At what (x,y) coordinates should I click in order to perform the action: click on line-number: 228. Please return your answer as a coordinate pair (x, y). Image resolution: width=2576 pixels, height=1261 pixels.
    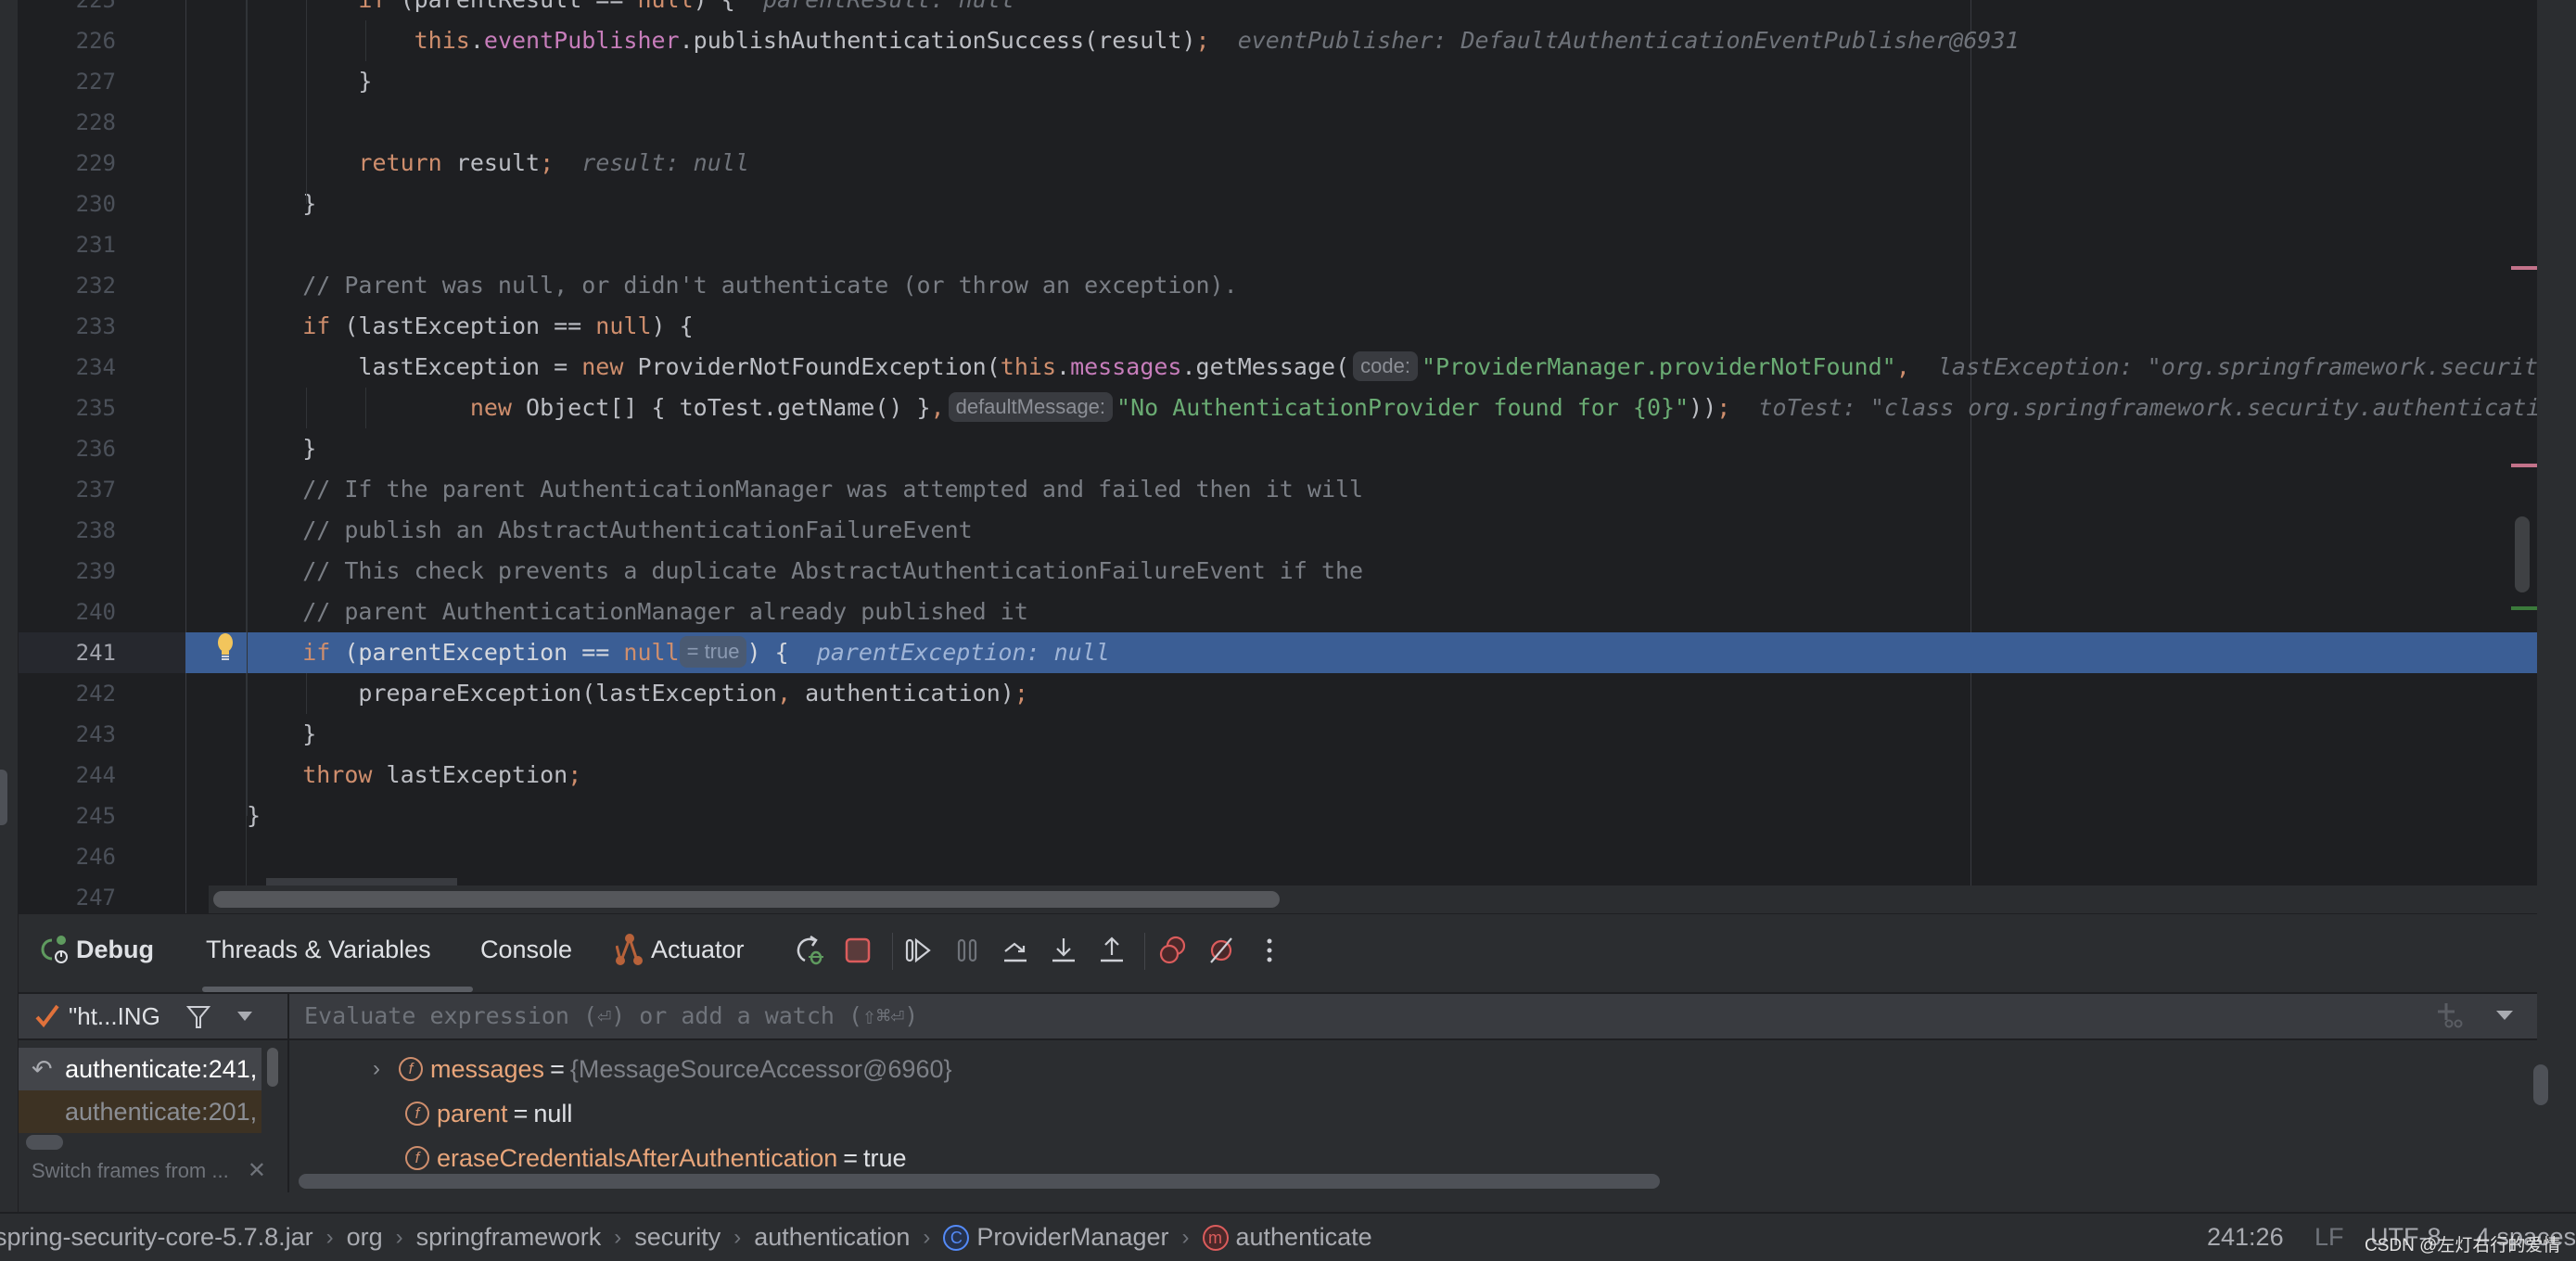
    Looking at the image, I should click on (81, 122).